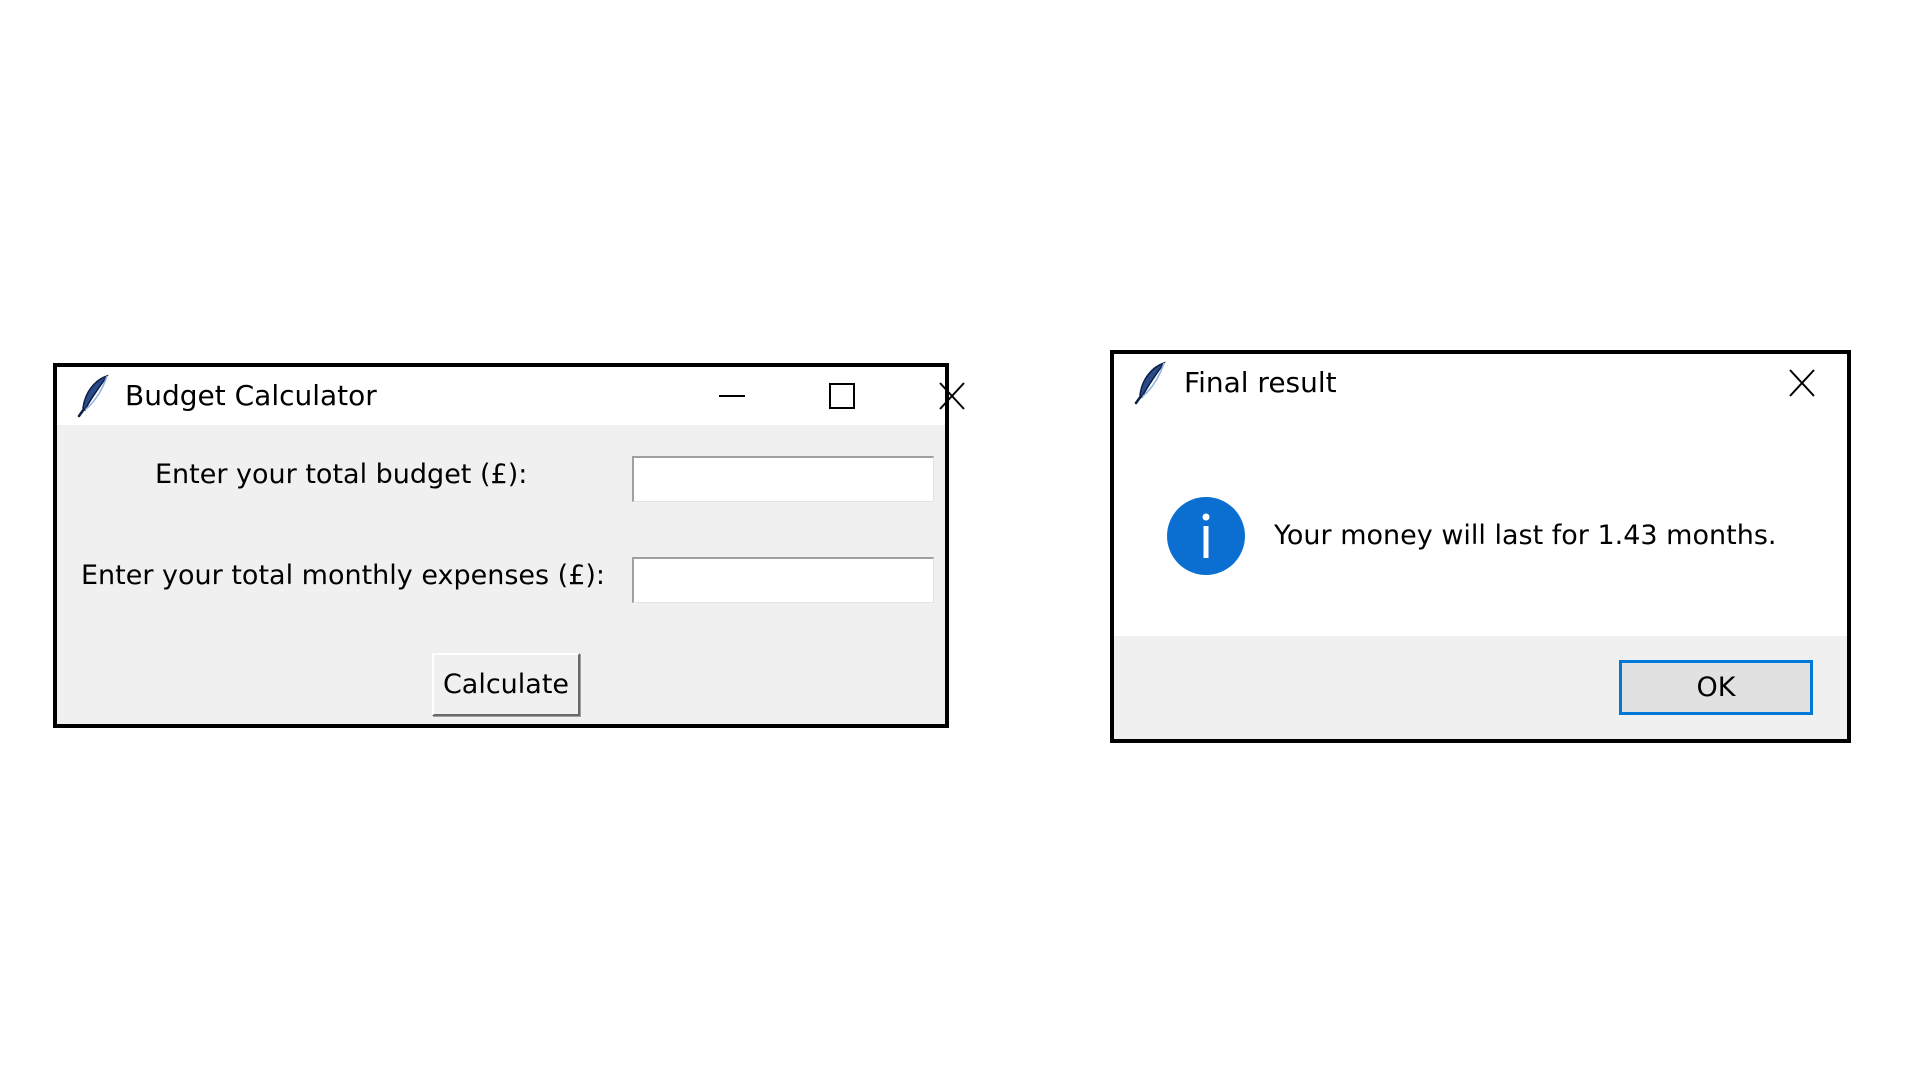 This screenshot has height=1080, width=1920. What do you see at coordinates (343, 575) in the screenshot?
I see `expenses-label: Enter your total monthly expenses (£):` at bounding box center [343, 575].